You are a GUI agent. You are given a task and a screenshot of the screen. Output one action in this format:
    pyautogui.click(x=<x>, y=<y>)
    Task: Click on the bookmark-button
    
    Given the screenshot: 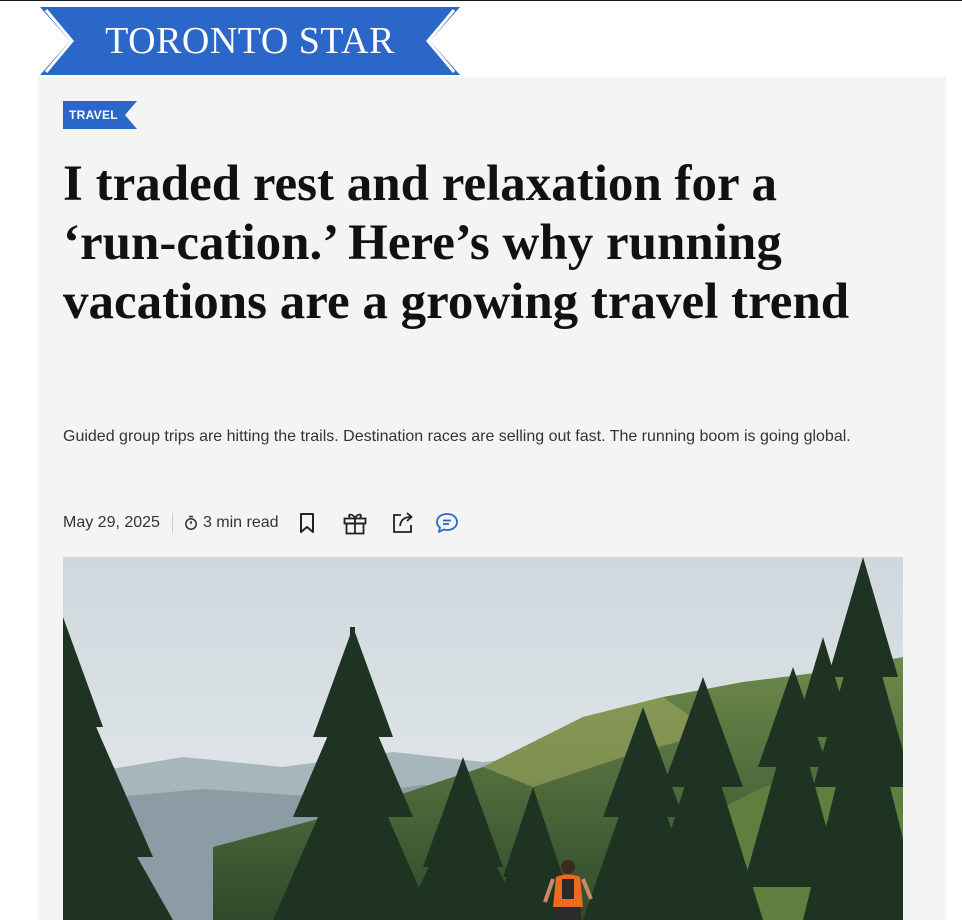 What is the action you would take?
    pyautogui.click(x=307, y=523)
    